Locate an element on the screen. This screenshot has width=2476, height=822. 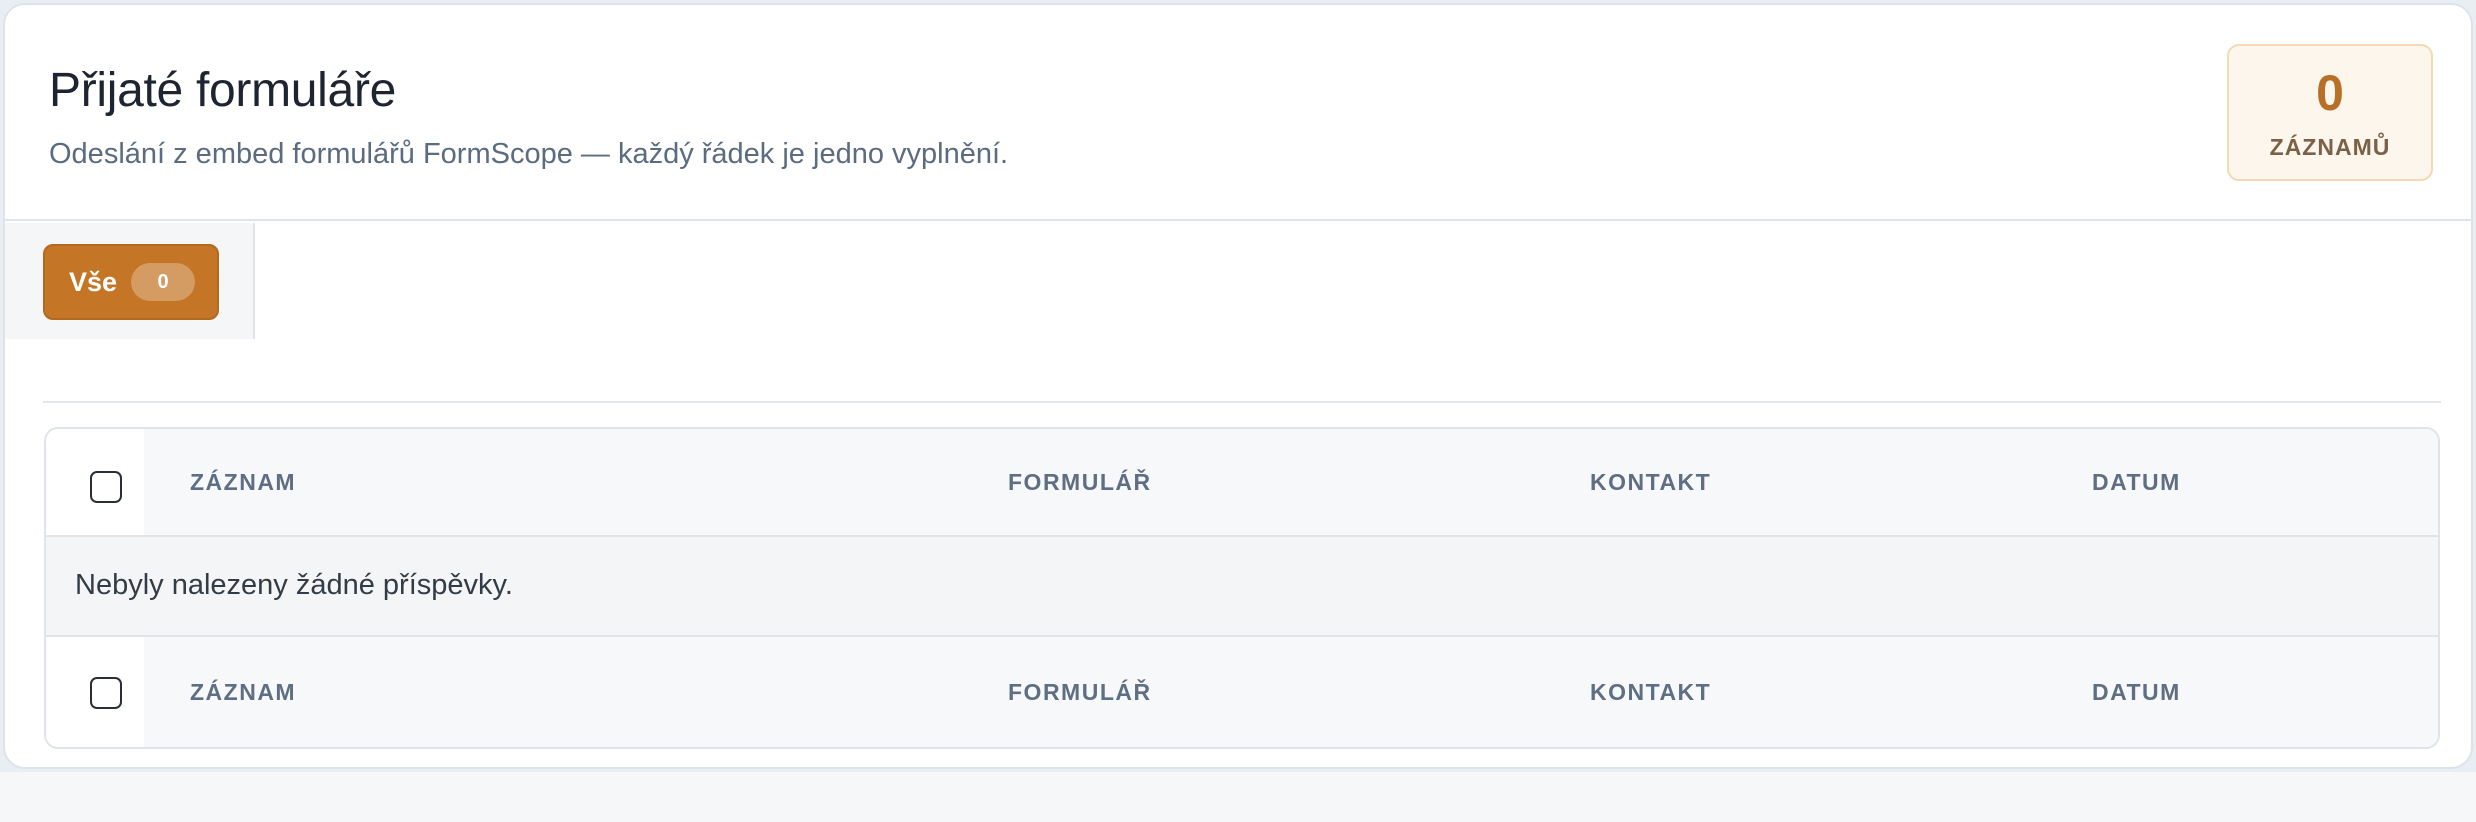
record-count-box: 0 ZÁZNAMŮ is located at coordinates (2330, 112).